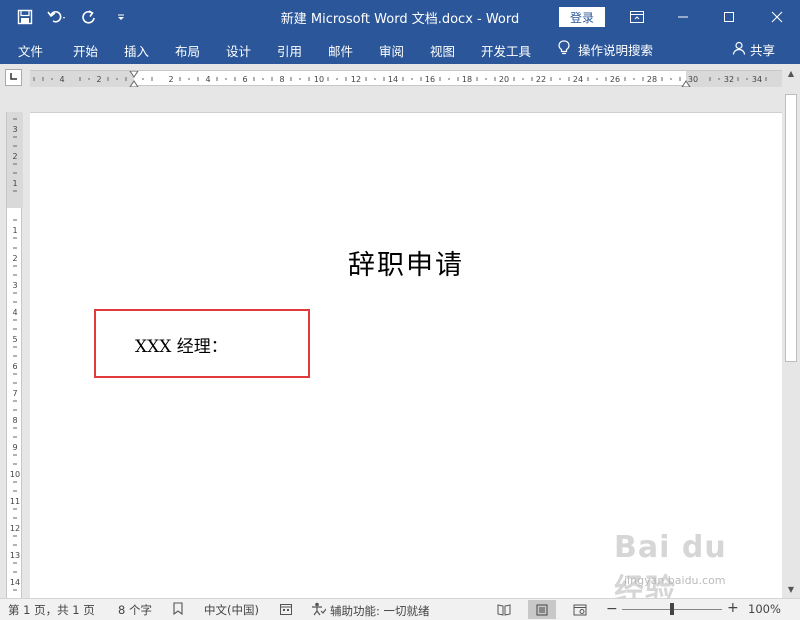 The height and width of the screenshot is (620, 800). Describe the element at coordinates (406, 262) in the screenshot. I see `document-title: 辞职申请` at that location.